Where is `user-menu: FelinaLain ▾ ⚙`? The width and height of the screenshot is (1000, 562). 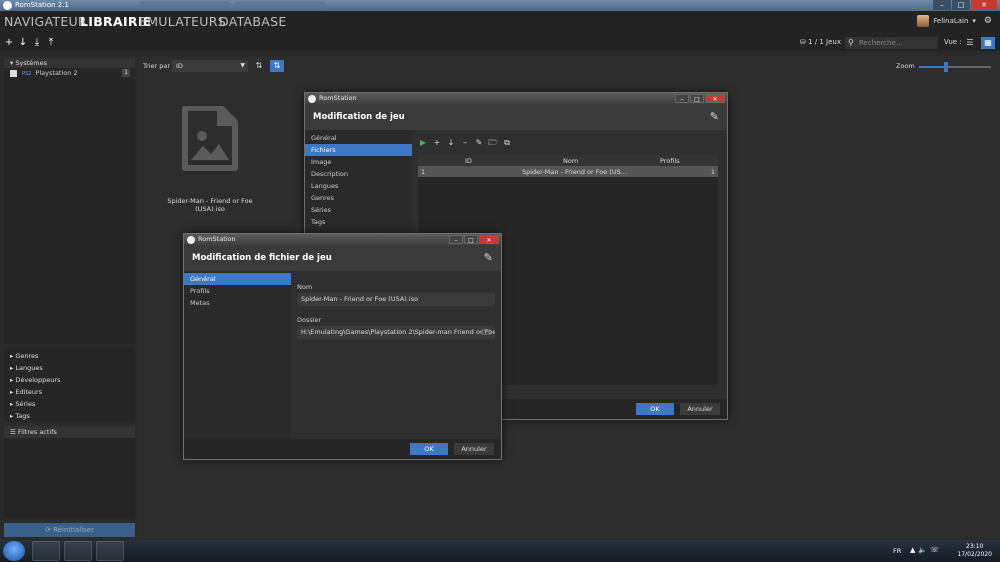 user-menu: FelinaLain ▾ ⚙ is located at coordinates (954, 21).